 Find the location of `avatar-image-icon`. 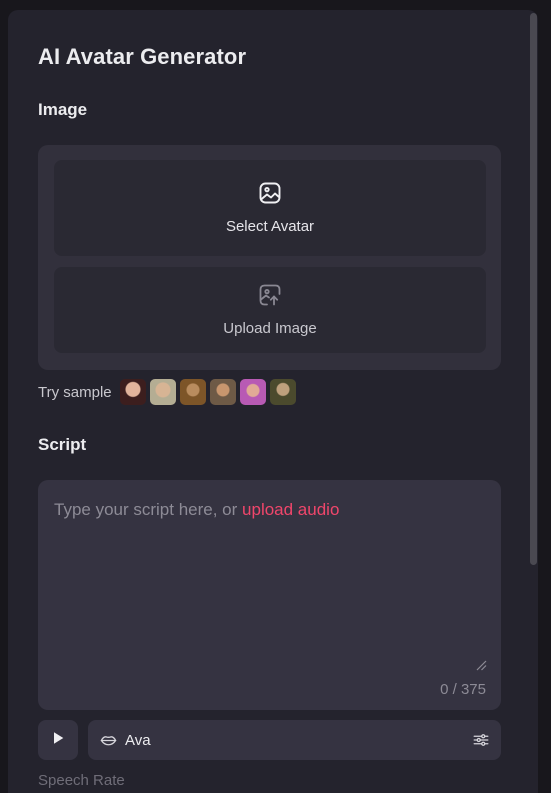

avatar-image-icon is located at coordinates (270, 195).